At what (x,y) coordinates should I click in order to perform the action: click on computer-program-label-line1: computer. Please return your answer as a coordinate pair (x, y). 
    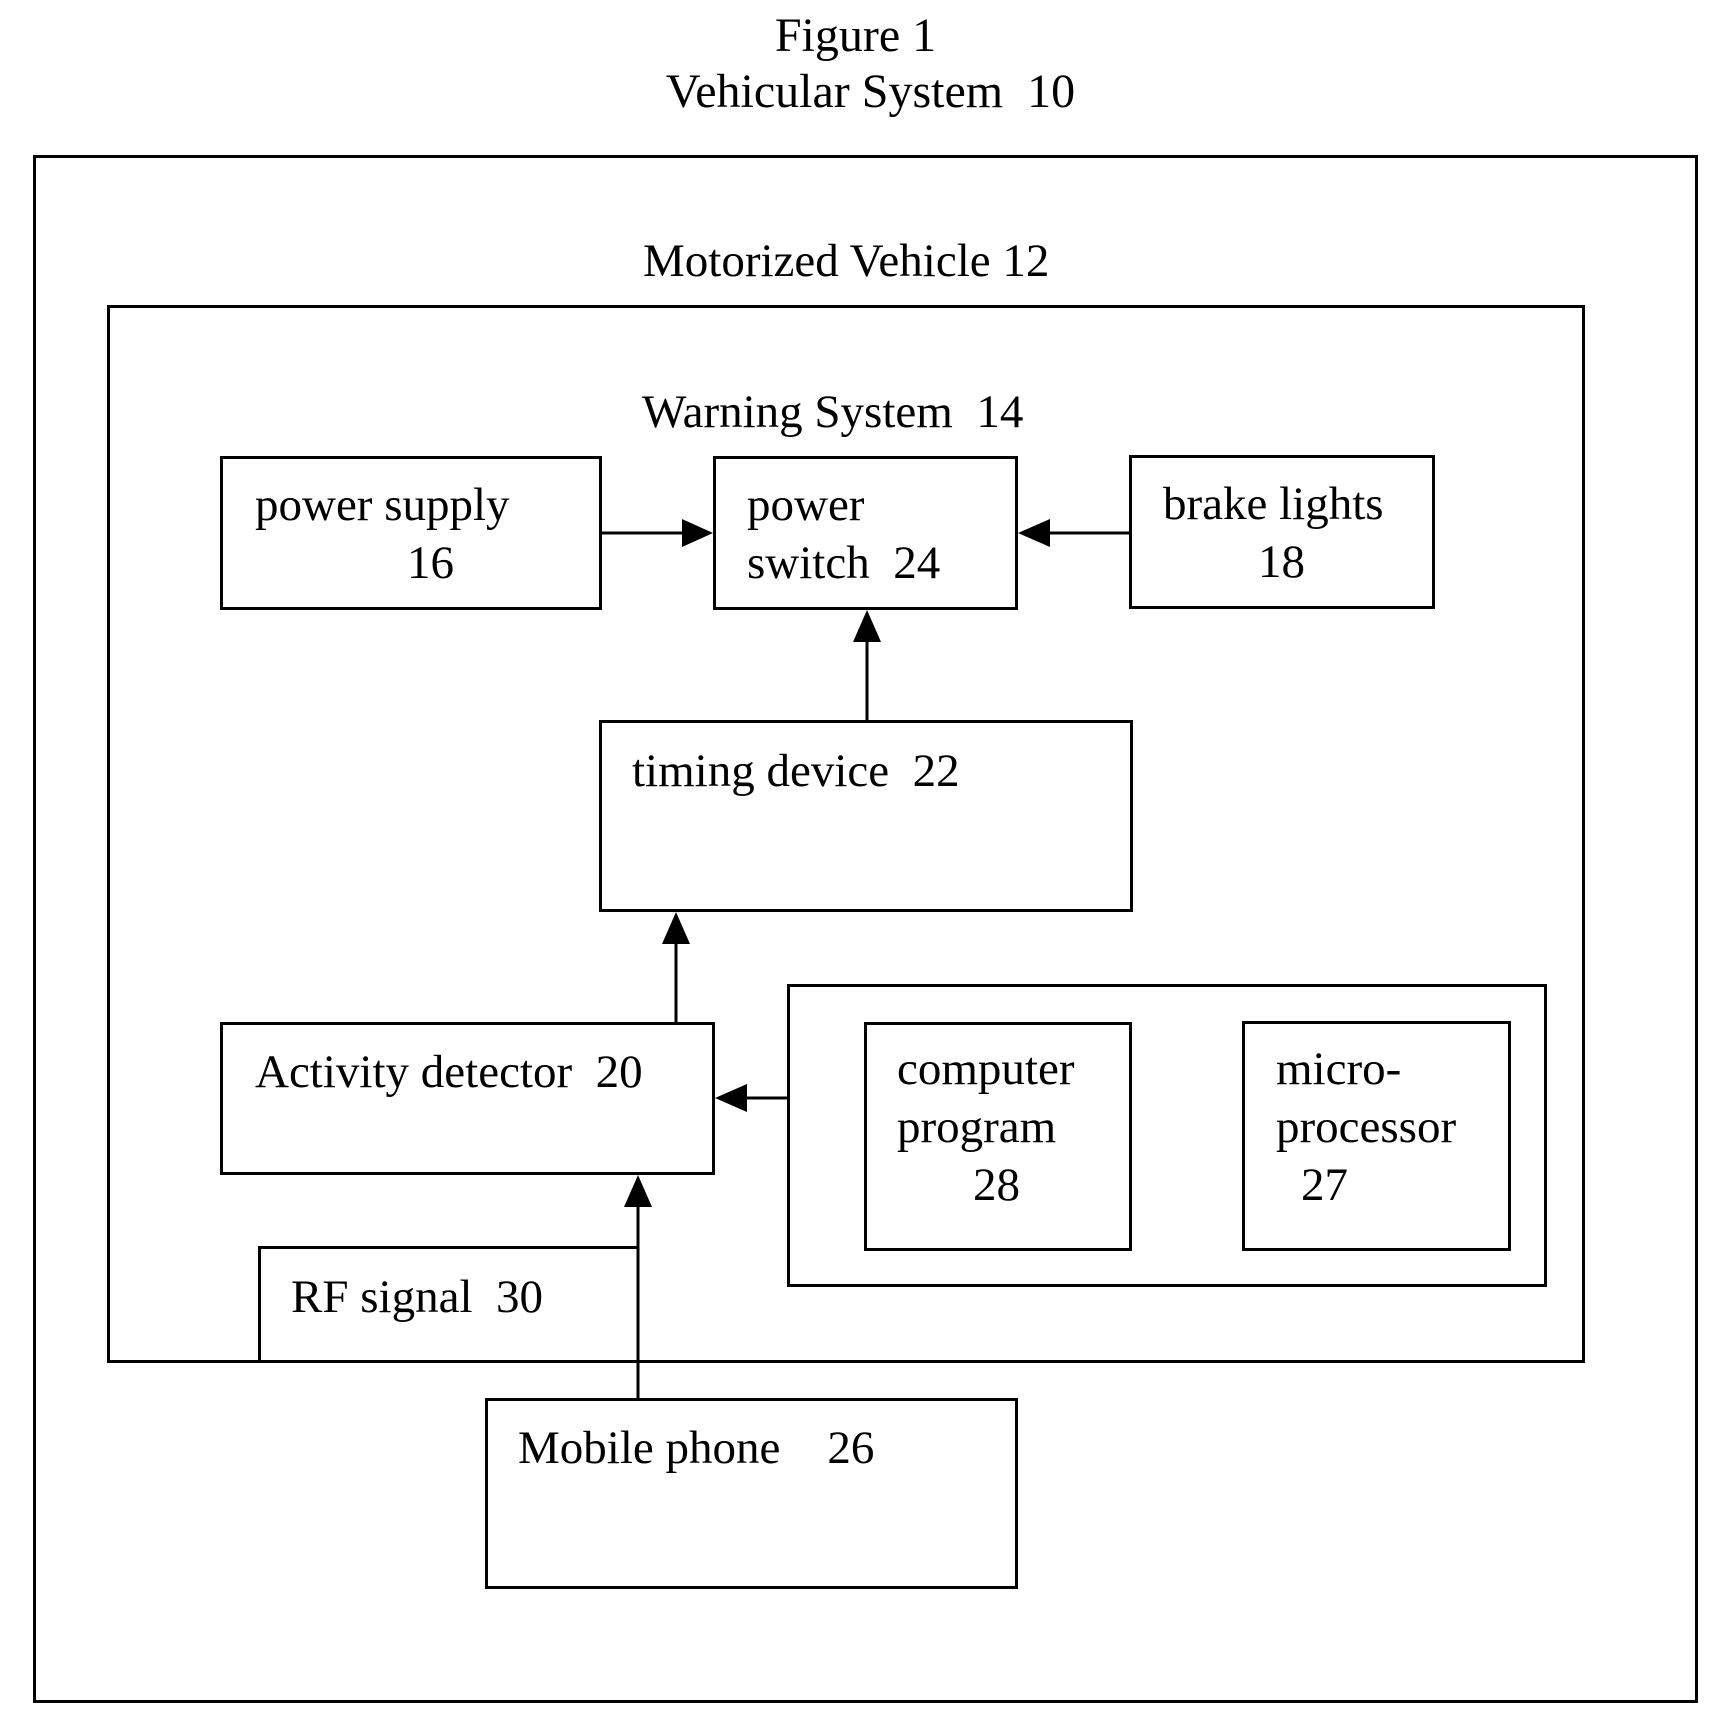
    Looking at the image, I should click on (986, 1069).